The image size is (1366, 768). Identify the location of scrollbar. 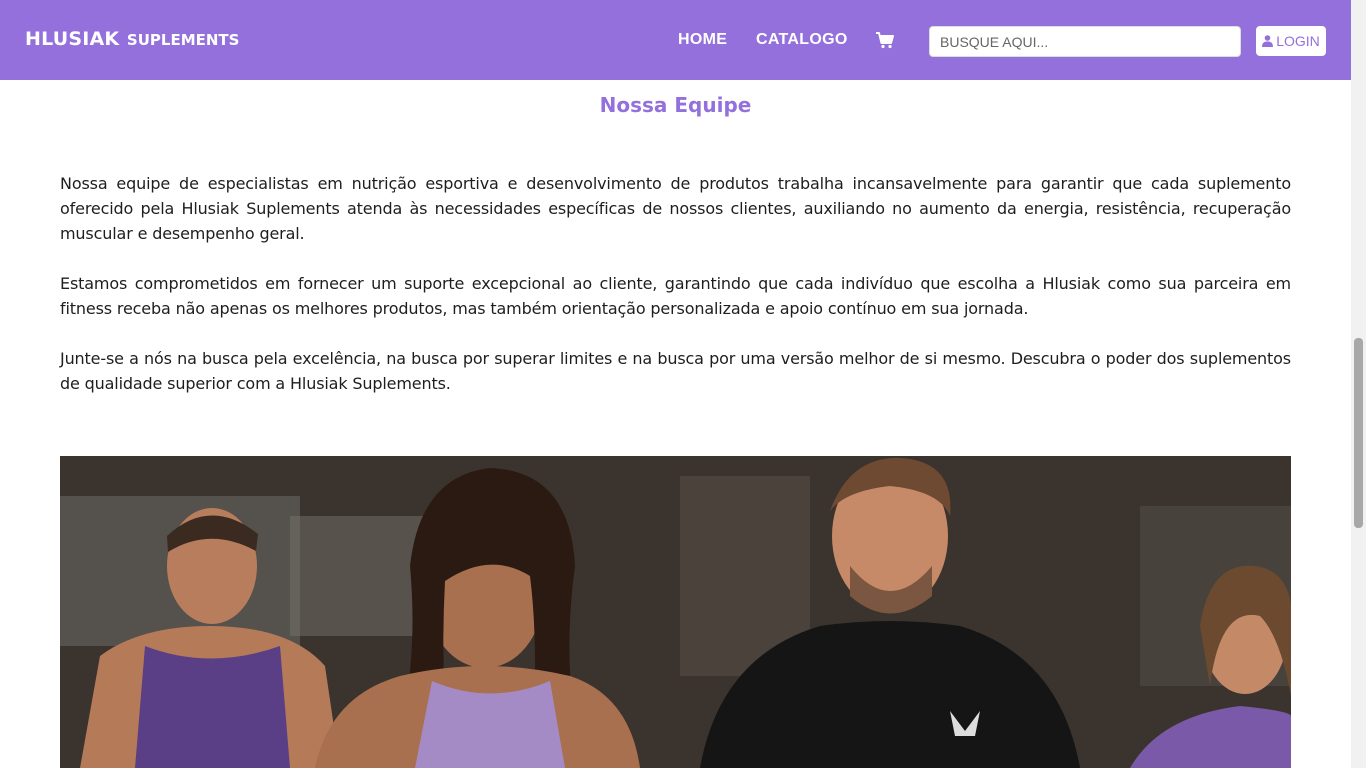
(1358, 384).